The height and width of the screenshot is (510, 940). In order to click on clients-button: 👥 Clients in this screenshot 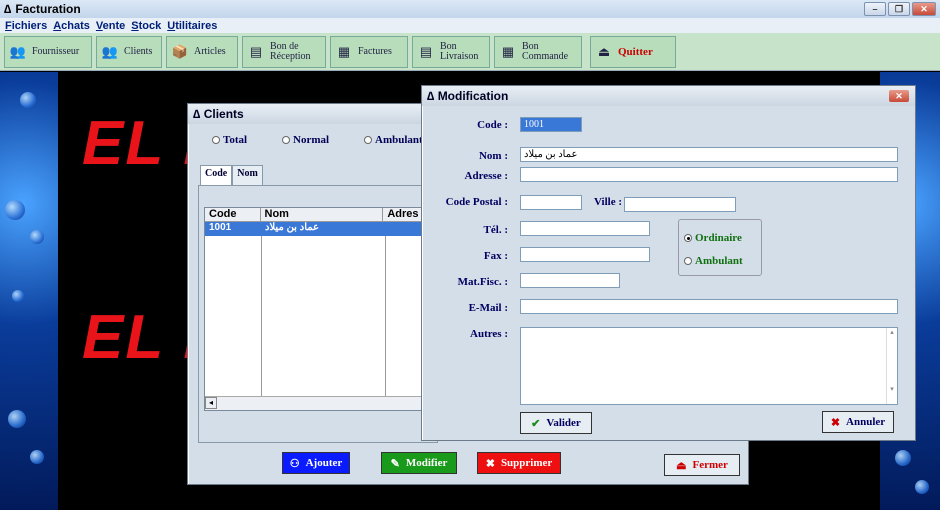, I will do `click(129, 52)`.